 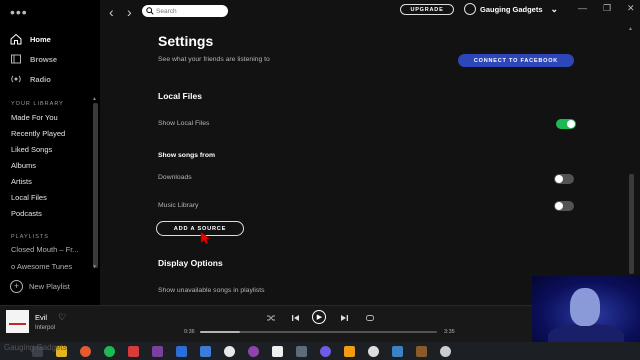 What do you see at coordinates (49, 286) in the screenshot?
I see `new-playlist-label: New Playlist` at bounding box center [49, 286].